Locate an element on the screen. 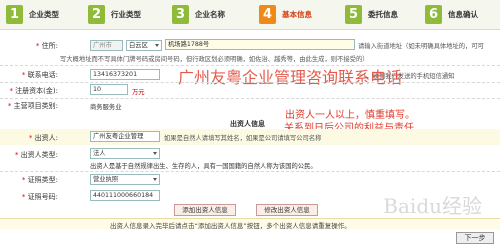  step-number: 1 is located at coordinates (14, 14).